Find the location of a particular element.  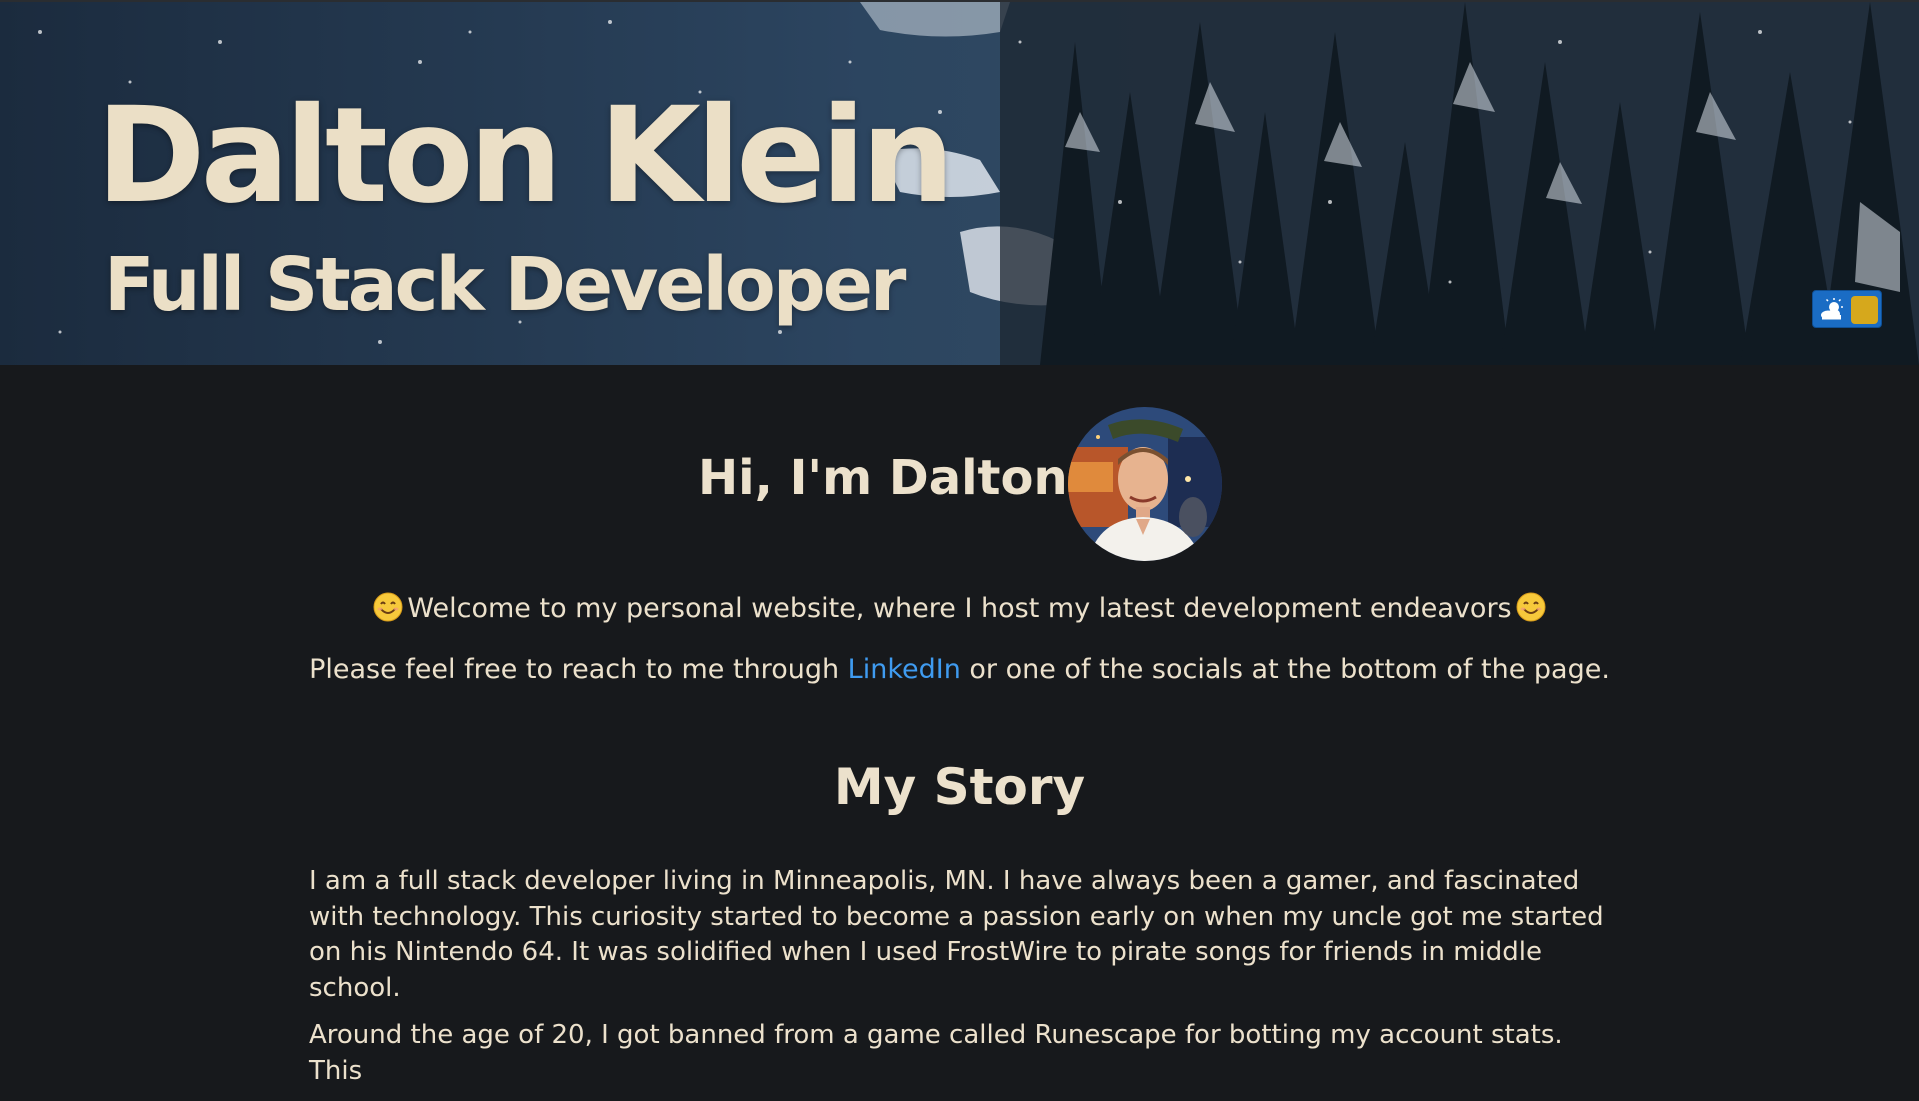

contact-text-before: Please feel free to reach to me through is located at coordinates (578, 669).